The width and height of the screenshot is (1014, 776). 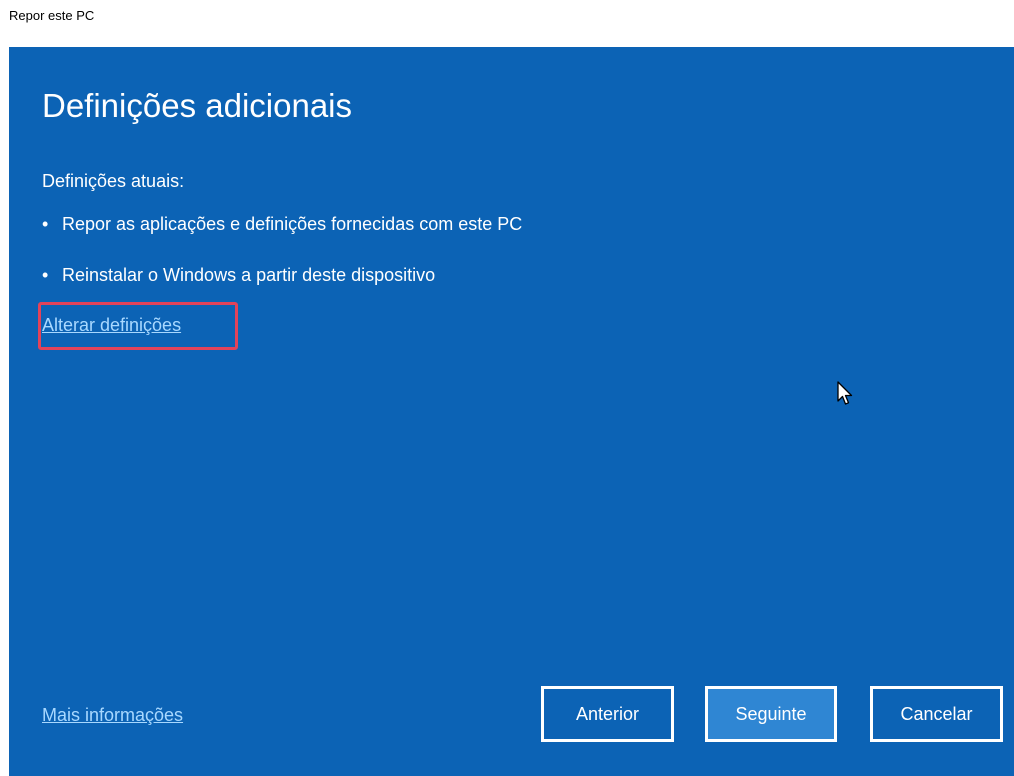 I want to click on more-info-link: Mais informações, so click(x=112, y=715).